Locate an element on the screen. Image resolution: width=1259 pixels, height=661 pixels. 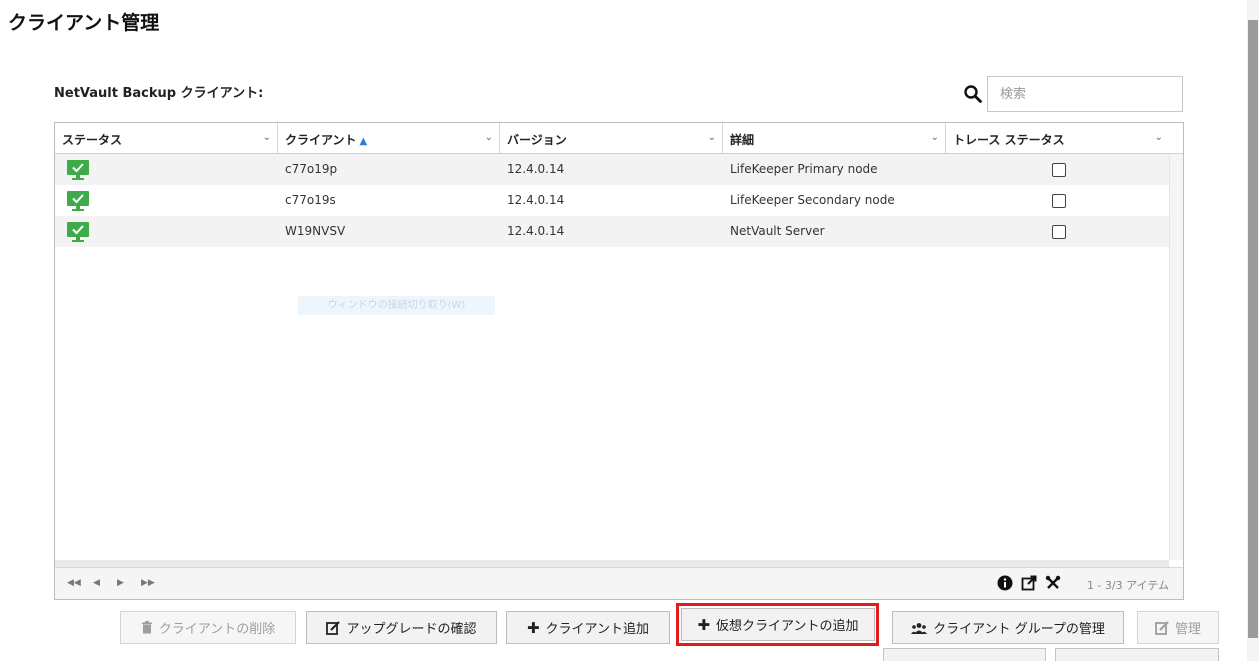
search-input is located at coordinates (1085, 94).